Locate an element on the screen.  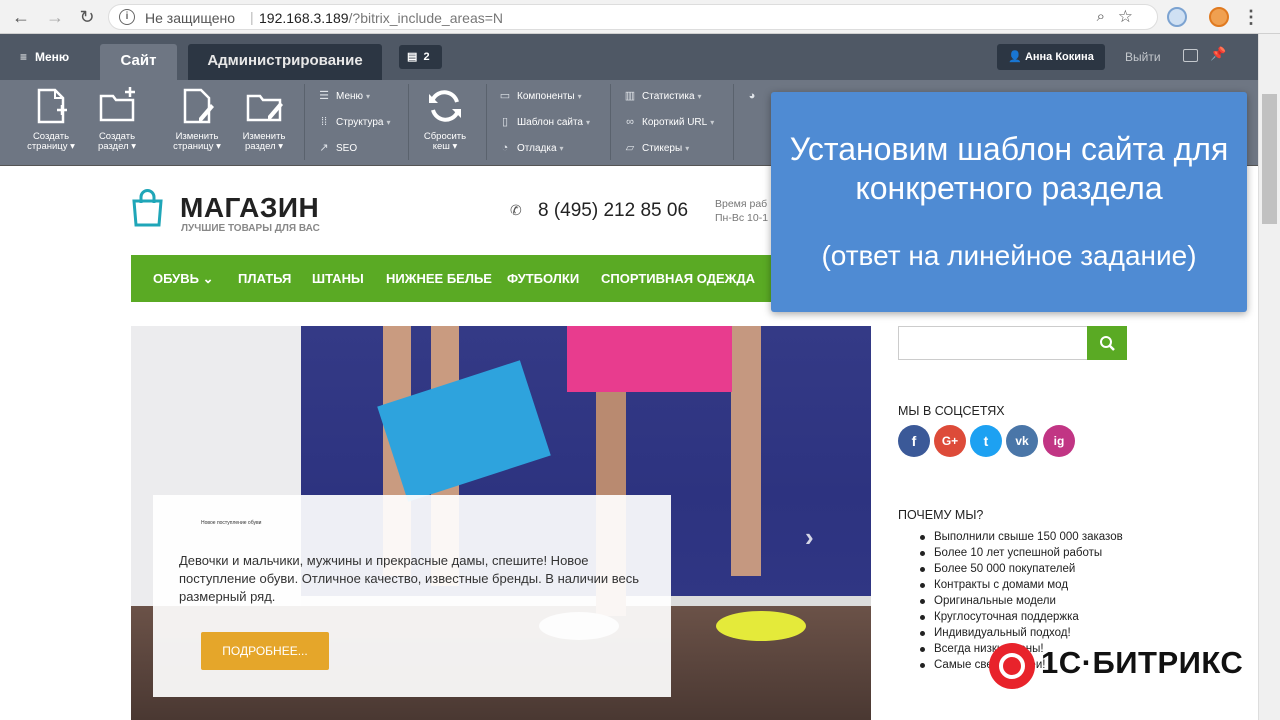
vk-icon: vk is located at coordinates (1022, 441).